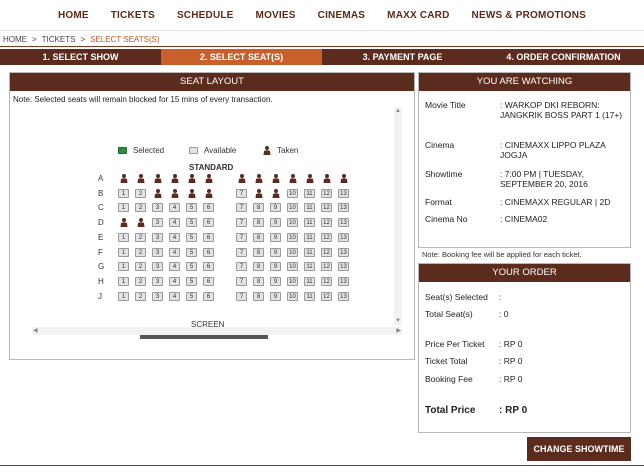  I want to click on seat-j-13: 13, so click(343, 296).